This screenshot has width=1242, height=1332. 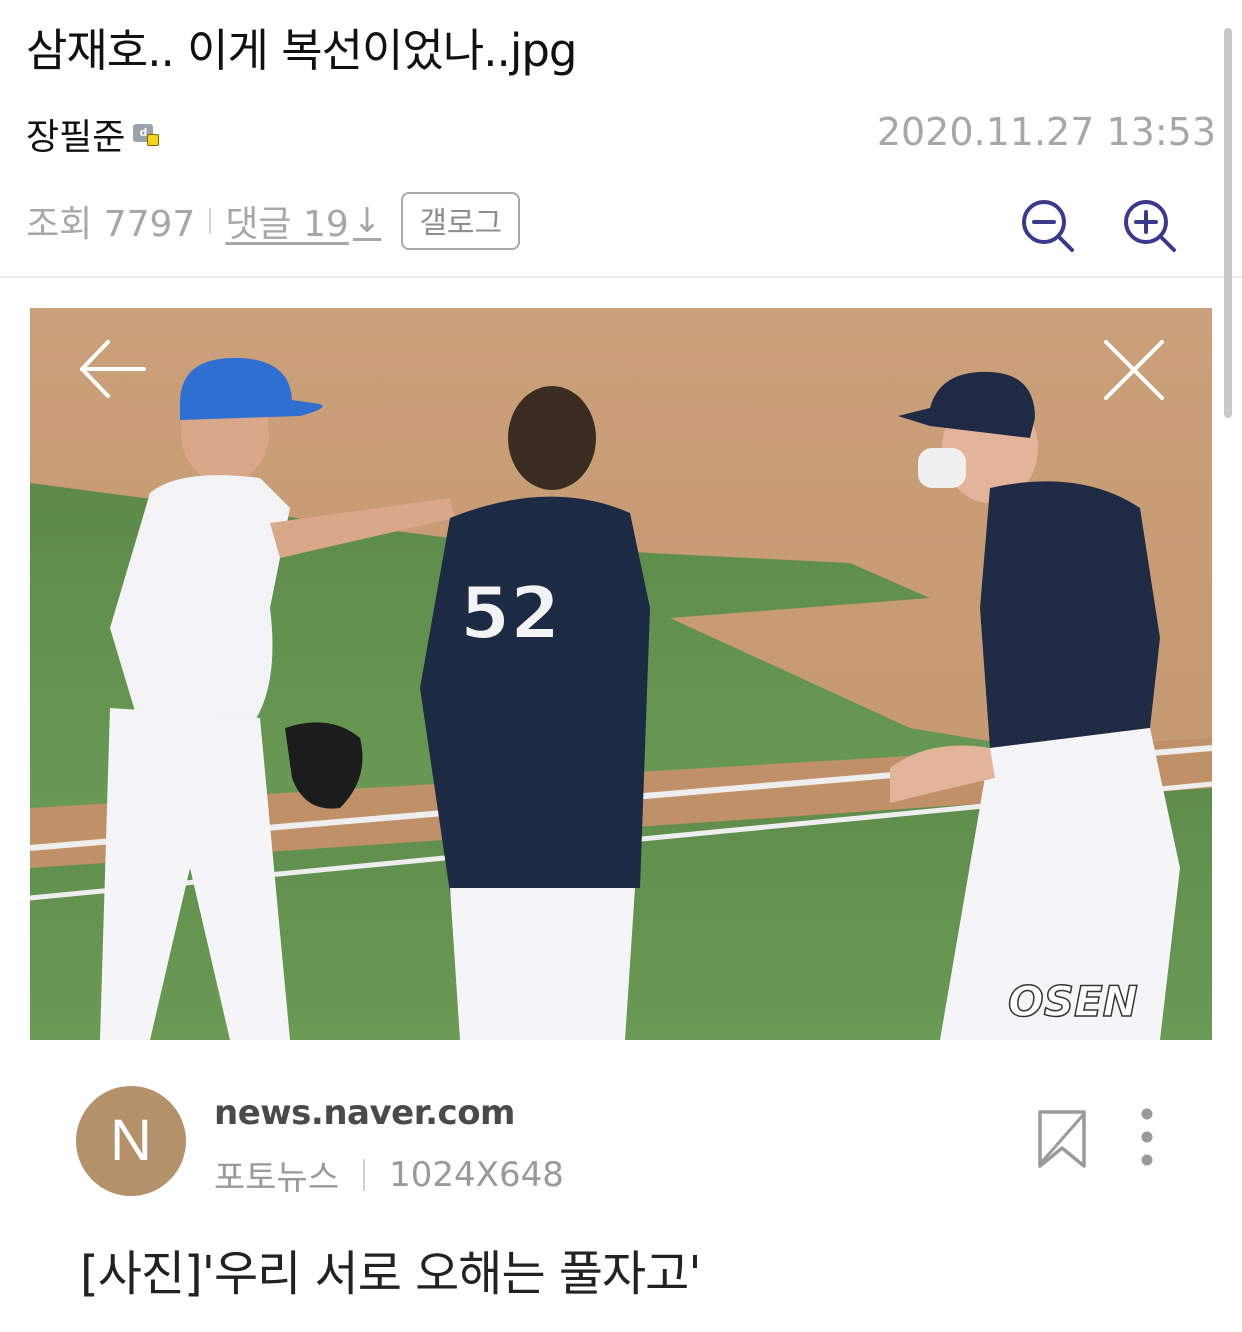 I want to click on comment-count: 댓글 19, so click(x=287, y=221).